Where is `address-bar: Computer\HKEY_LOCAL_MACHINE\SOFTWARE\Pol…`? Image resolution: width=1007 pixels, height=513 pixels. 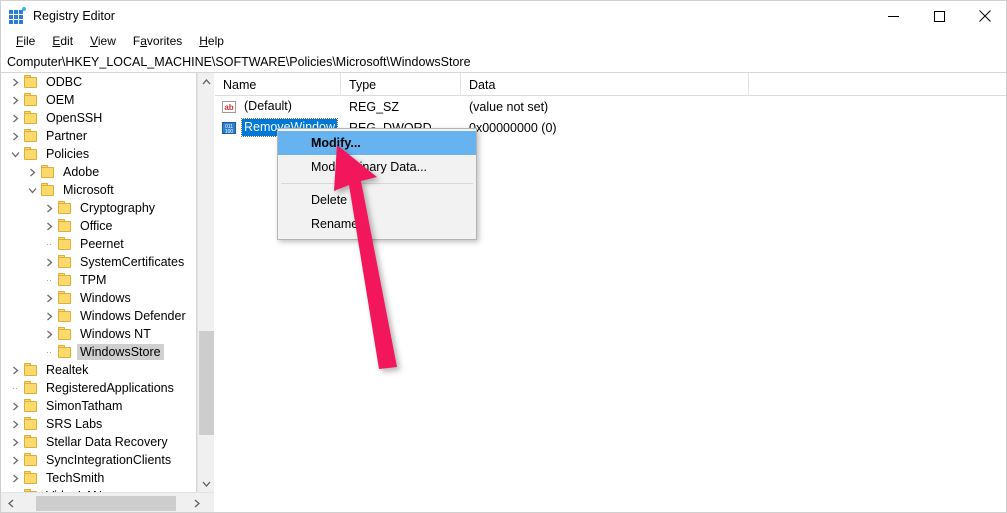
address-bar: Computer\HKEY_LOCAL_MACHINE\SOFTWARE\Pol… is located at coordinates (503, 62).